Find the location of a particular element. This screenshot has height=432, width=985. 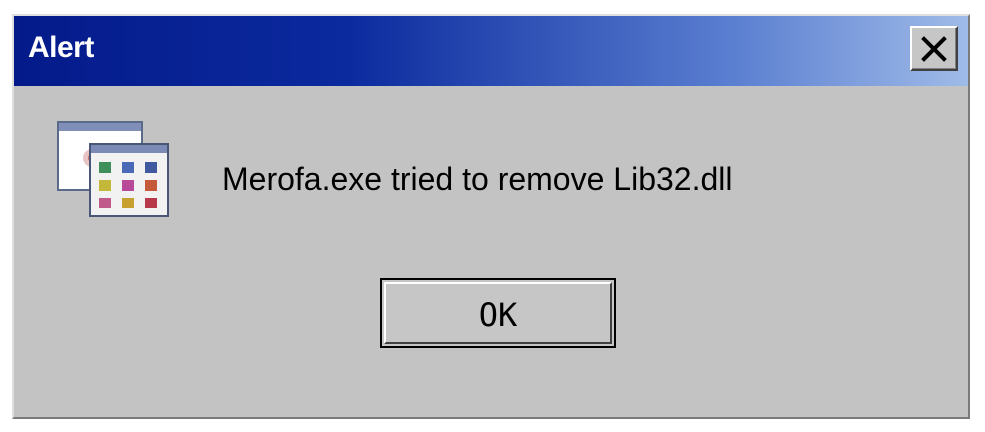

alert-message: Merofa.exe tried to remove Lib32.dll is located at coordinates (477, 179).